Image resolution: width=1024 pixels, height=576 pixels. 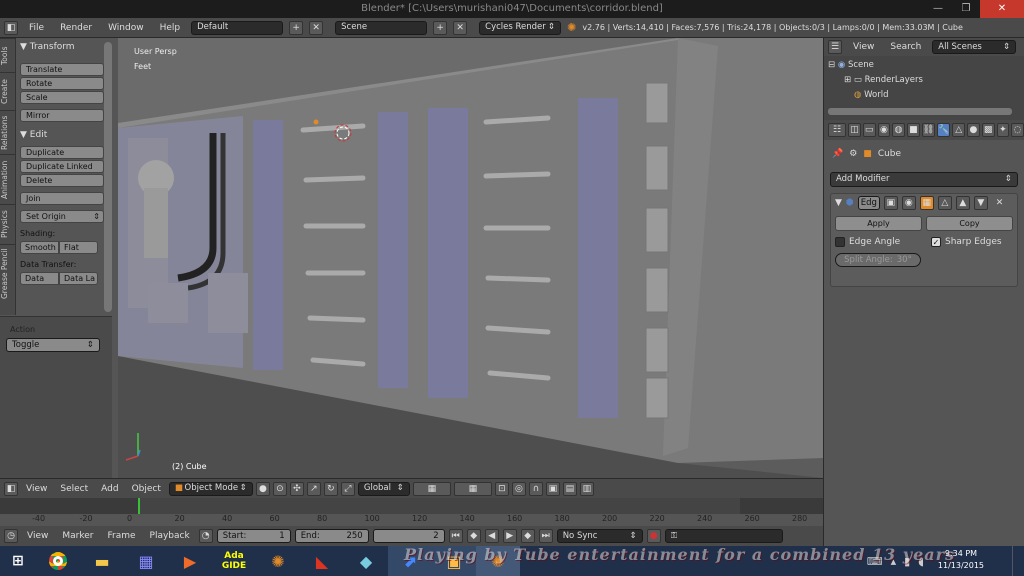 I want to click on tab-tools: Tools, so click(x=8, y=55).